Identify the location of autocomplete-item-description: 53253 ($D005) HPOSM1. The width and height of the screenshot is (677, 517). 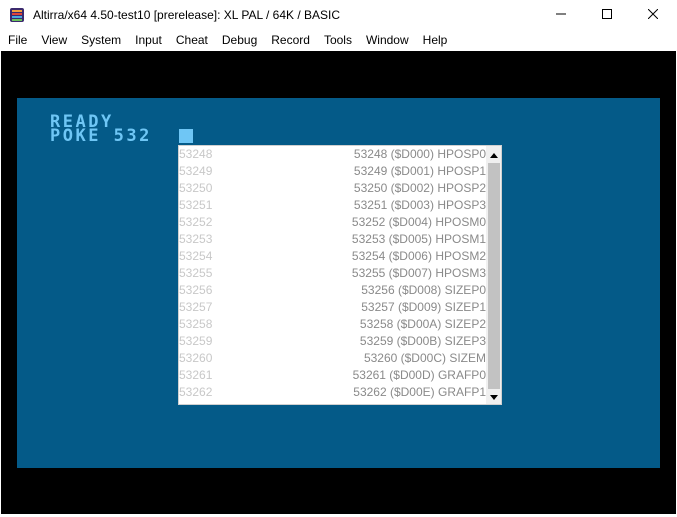
(418, 239).